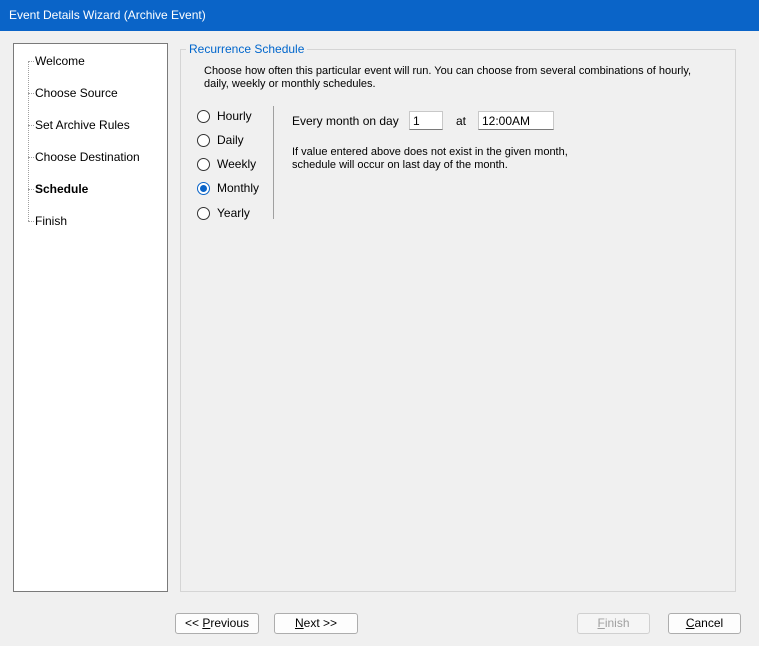  What do you see at coordinates (426, 120) in the screenshot?
I see `day-of-month-input` at bounding box center [426, 120].